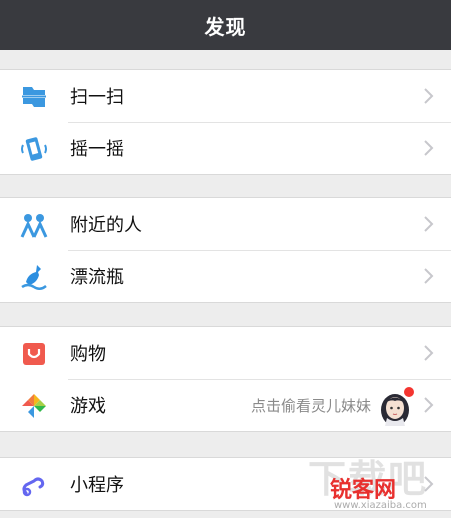 Image resolution: width=451 pixels, height=518 pixels. What do you see at coordinates (225, 148) in the screenshot?
I see `menu-item-shake: 摇一摇` at bounding box center [225, 148].